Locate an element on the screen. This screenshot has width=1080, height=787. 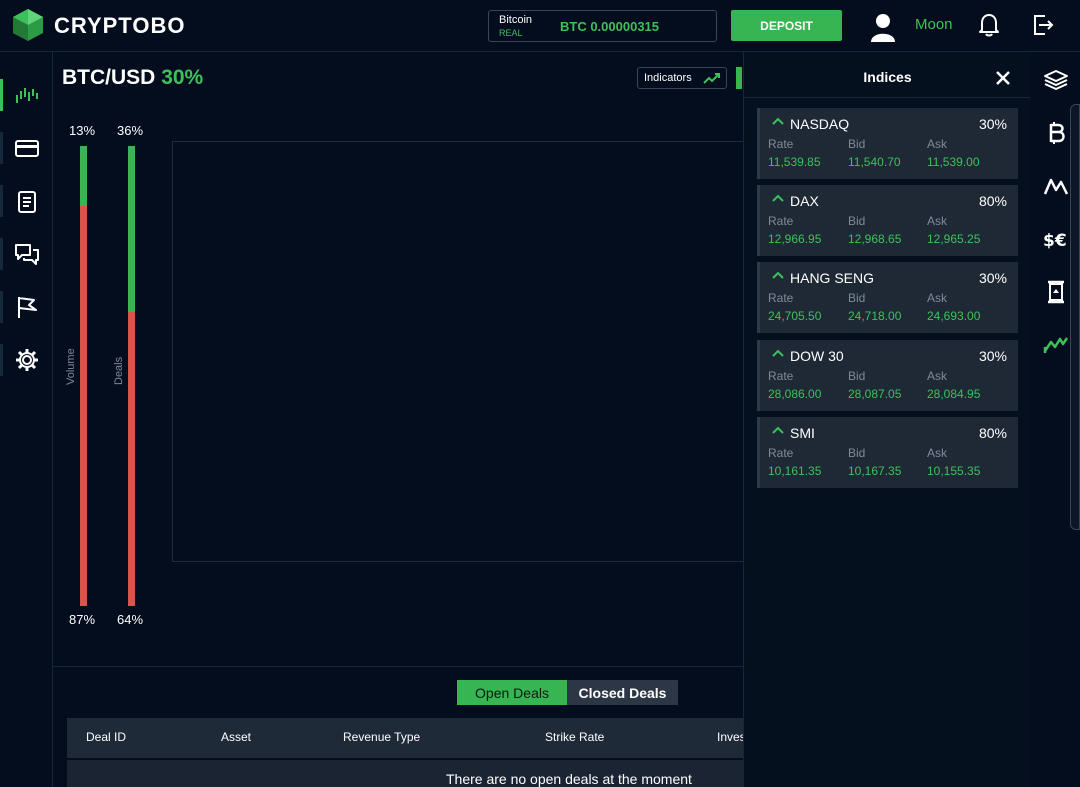
index-name: NASDAQ is located at coordinates (820, 124).